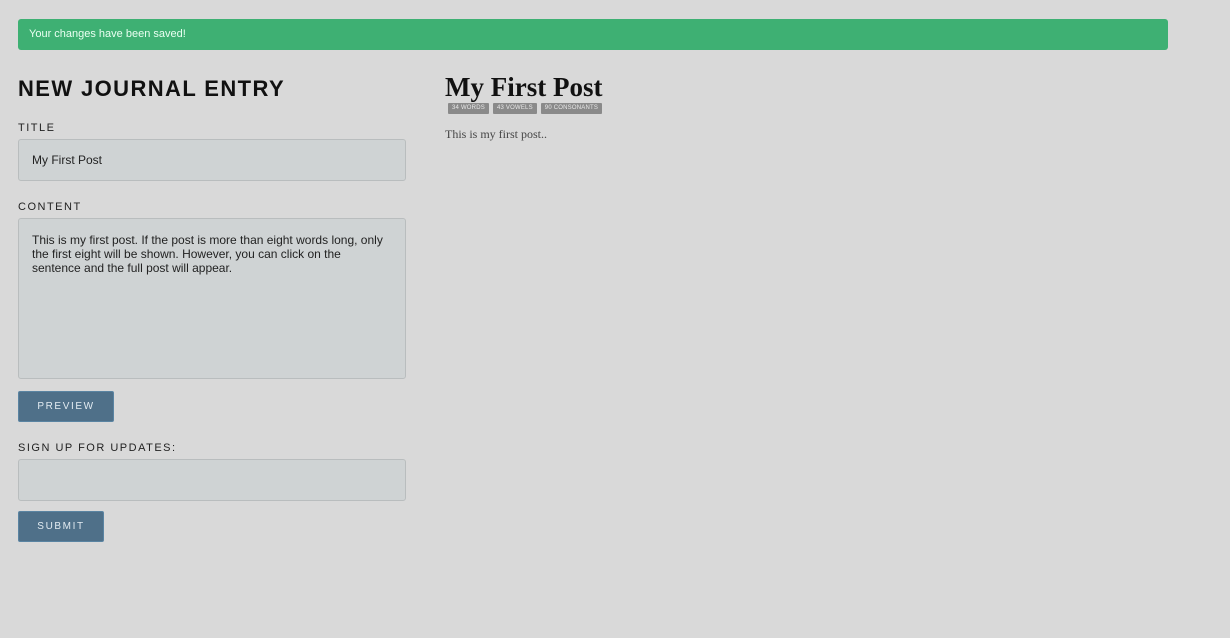 This screenshot has width=1230, height=638. What do you see at coordinates (524, 87) in the screenshot?
I see `post-title: My First Post` at bounding box center [524, 87].